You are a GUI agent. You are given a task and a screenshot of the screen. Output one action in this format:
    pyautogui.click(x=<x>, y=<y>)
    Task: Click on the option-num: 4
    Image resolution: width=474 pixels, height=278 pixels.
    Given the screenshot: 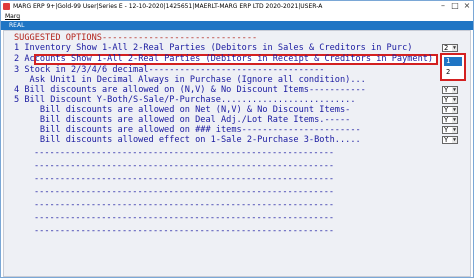 What is the action you would take?
    pyautogui.click(x=17, y=90)
    